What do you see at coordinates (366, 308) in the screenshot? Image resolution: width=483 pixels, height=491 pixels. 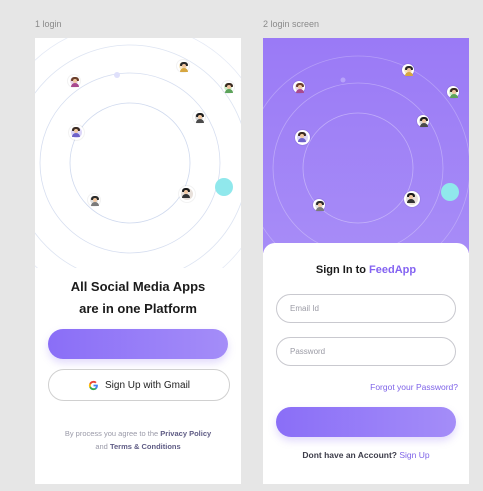 I see `email-field: Email Id` at bounding box center [366, 308].